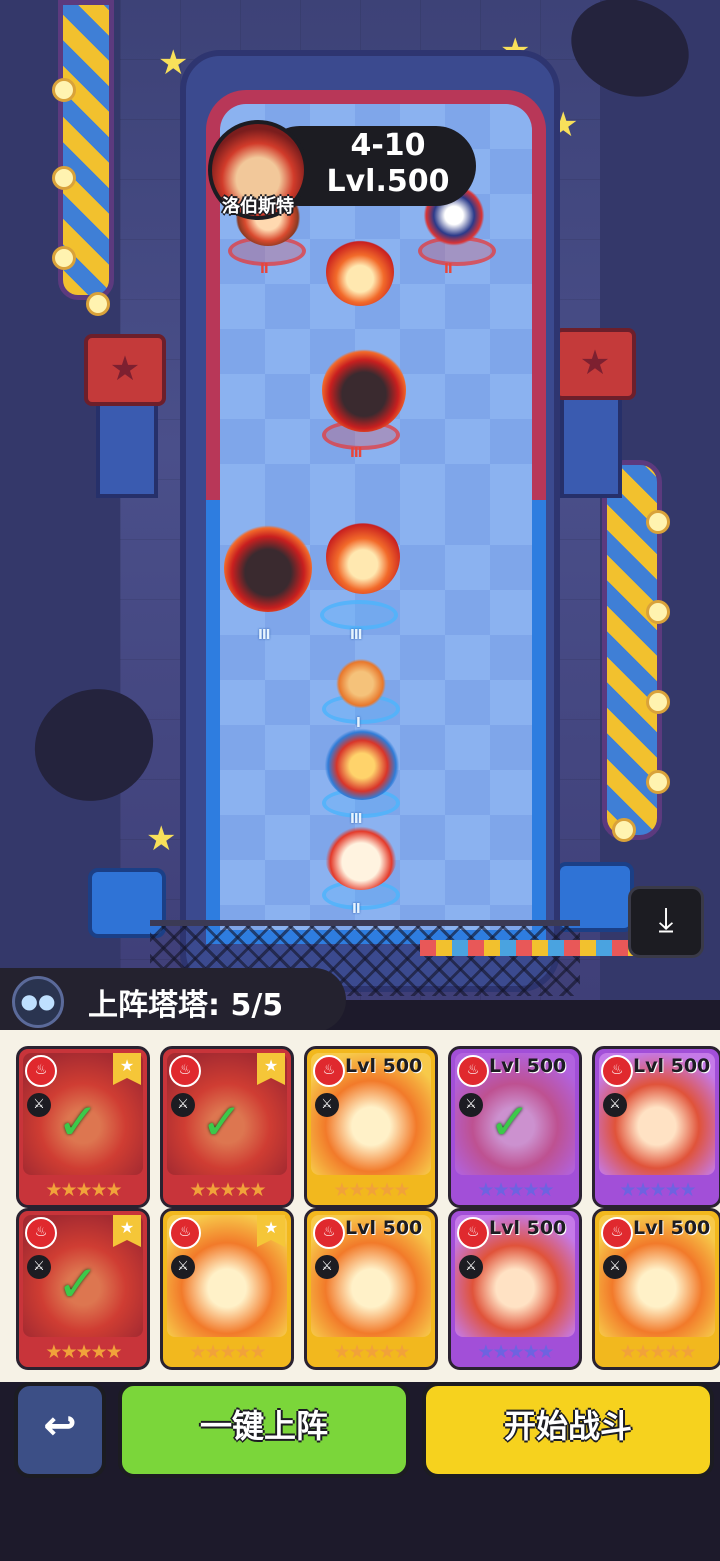  Describe the element at coordinates (38, 1002) in the screenshot. I see `cat-mascot-icon: ●●` at that location.